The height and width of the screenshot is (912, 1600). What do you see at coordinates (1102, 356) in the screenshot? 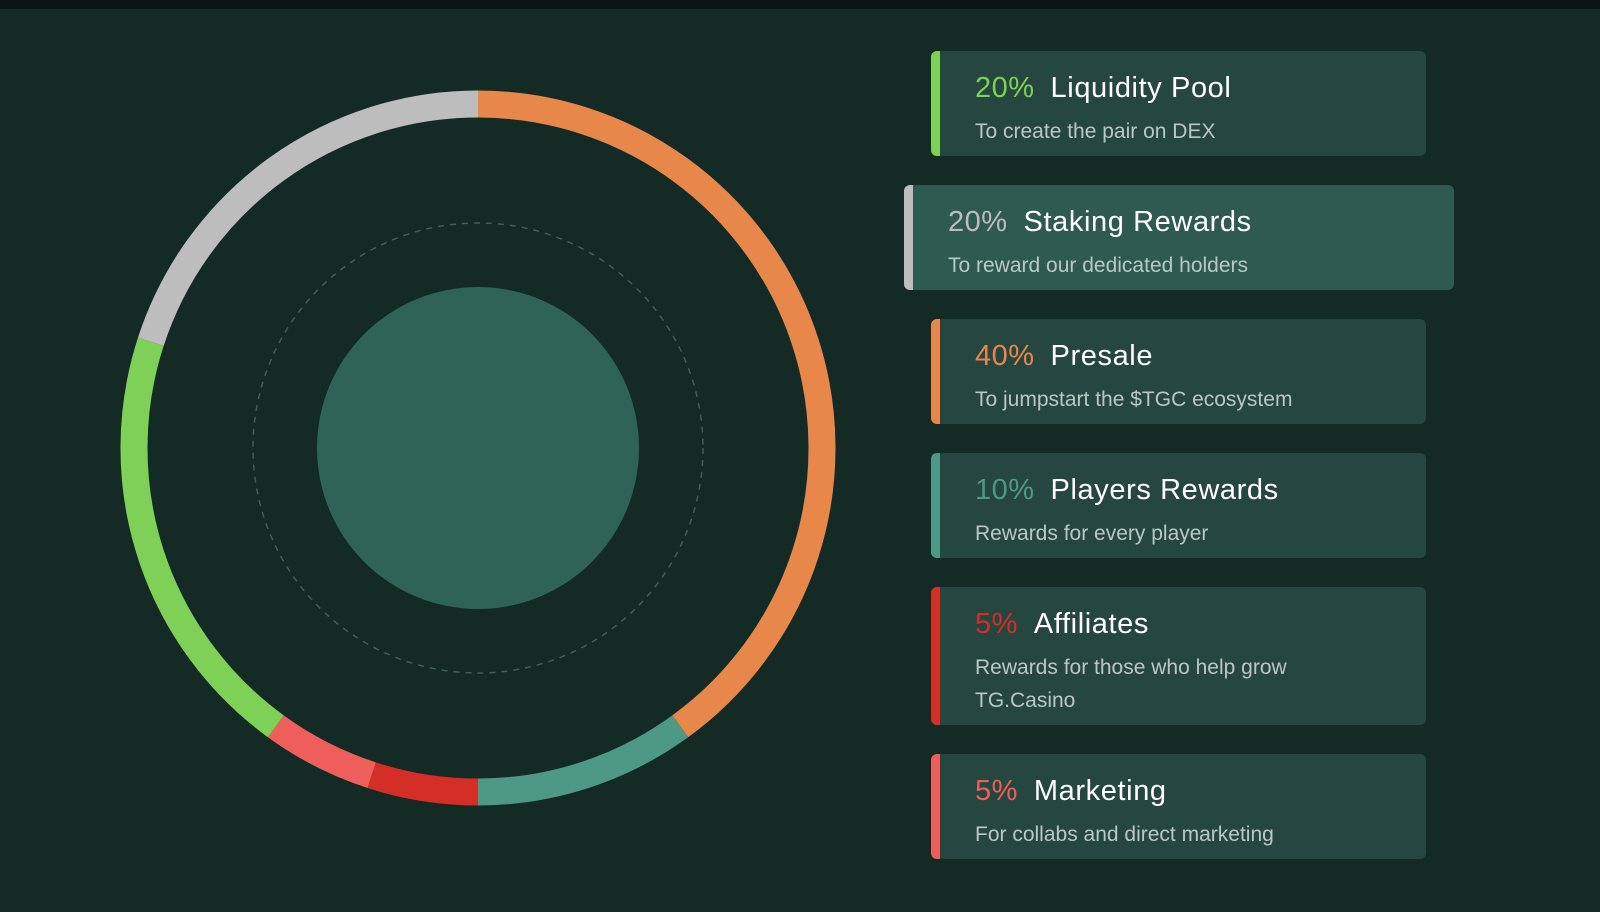
I see `legend-name: Presale` at bounding box center [1102, 356].